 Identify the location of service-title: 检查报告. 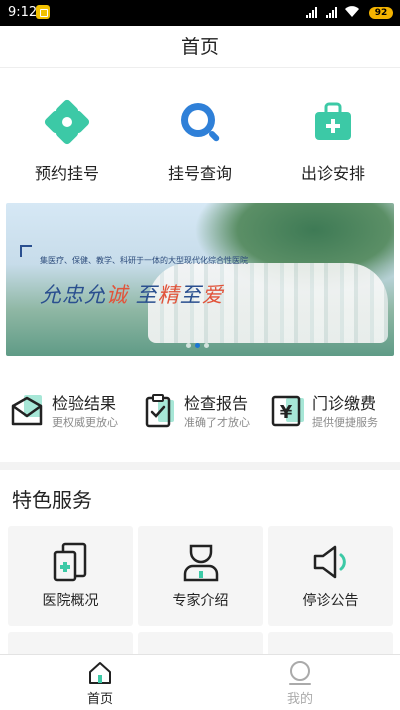
(216, 403).